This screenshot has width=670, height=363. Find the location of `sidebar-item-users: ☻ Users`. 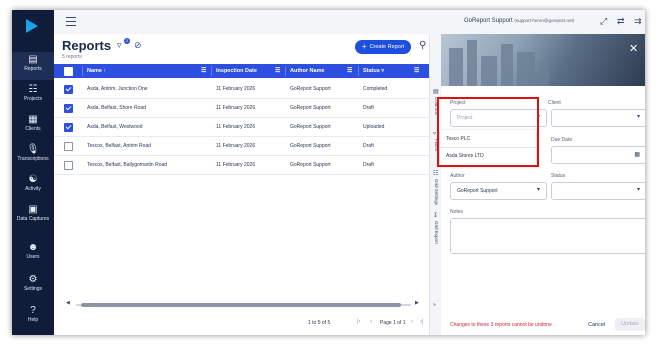

sidebar-item-users: ☻ Users is located at coordinates (33, 254).